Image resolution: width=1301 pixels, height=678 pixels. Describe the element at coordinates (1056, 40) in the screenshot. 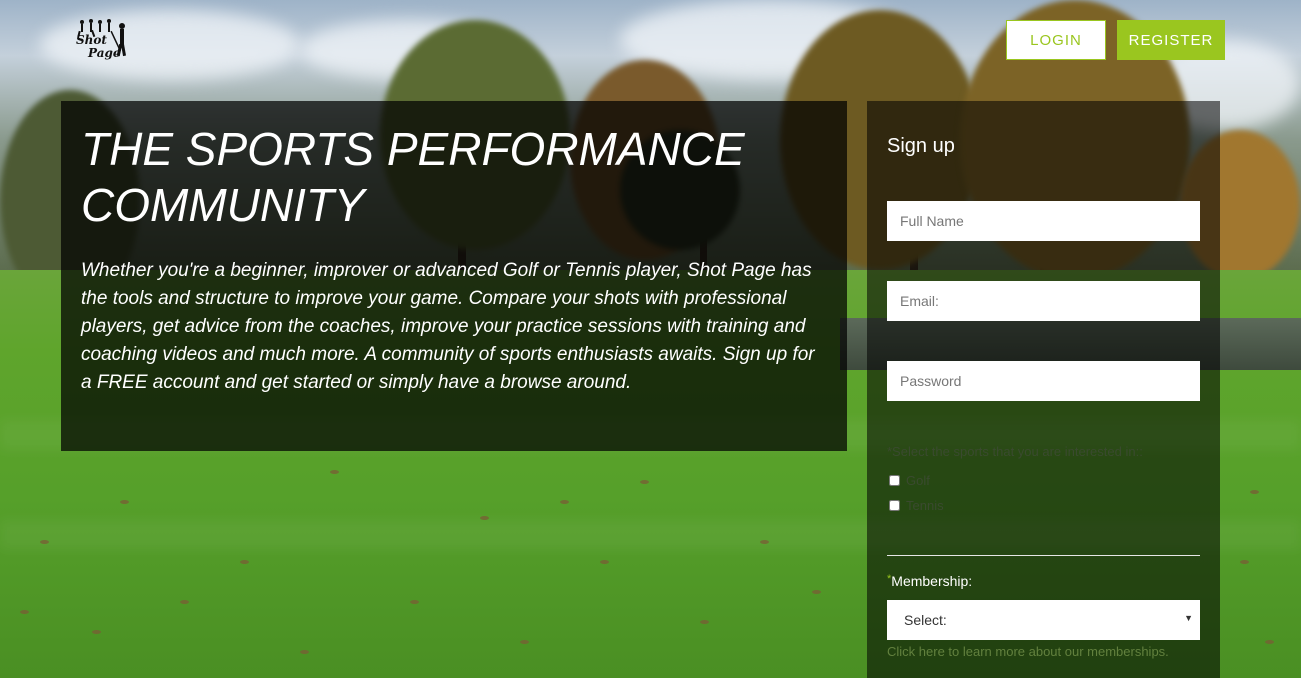

I see `login-button: LOGIN` at that location.